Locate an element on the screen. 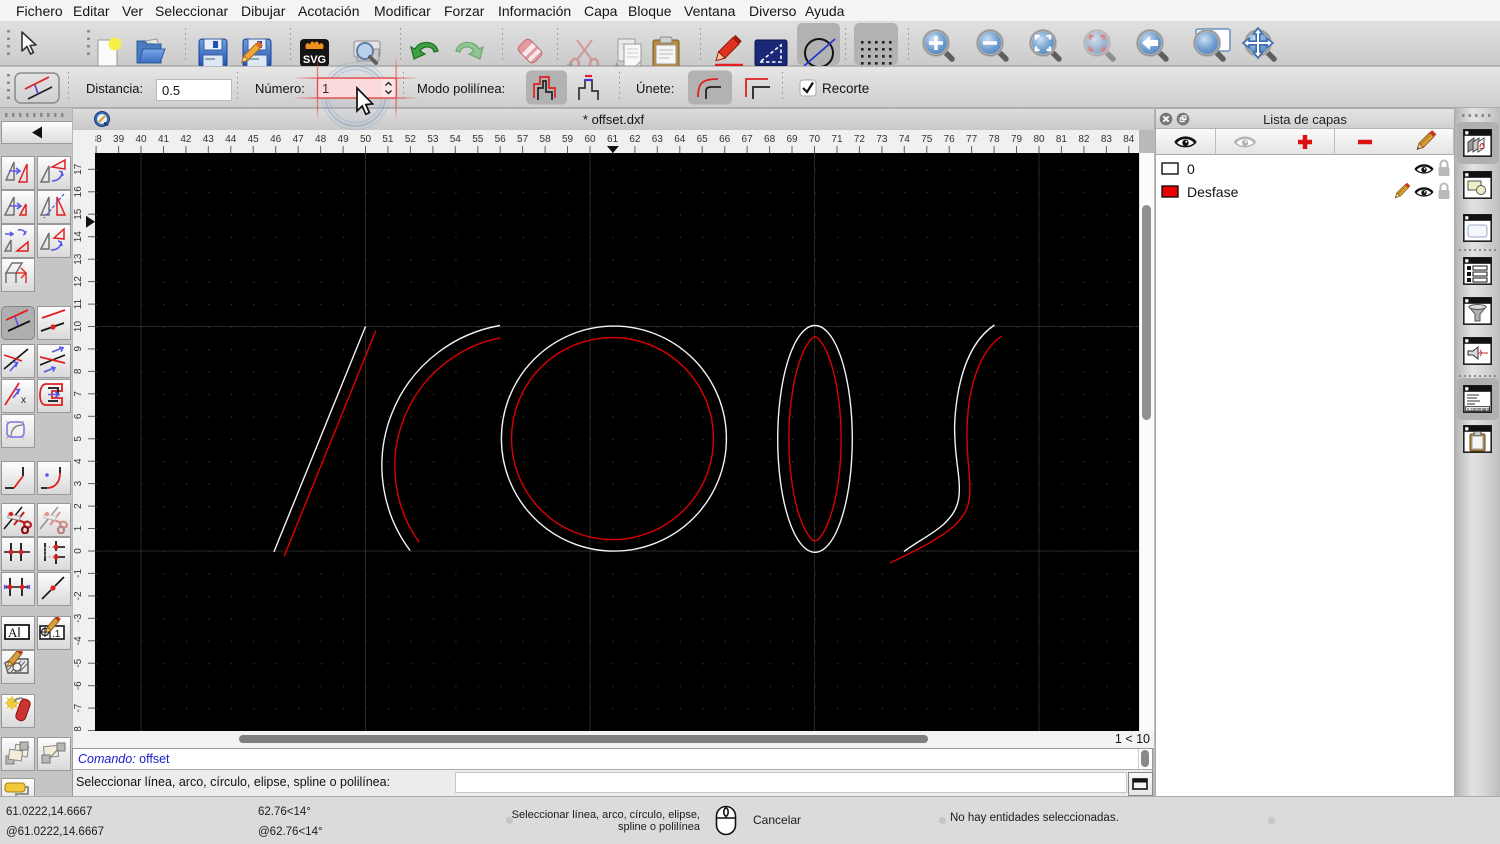 The width and height of the screenshot is (1500, 844). svg-text: 81 is located at coordinates (1062, 139).